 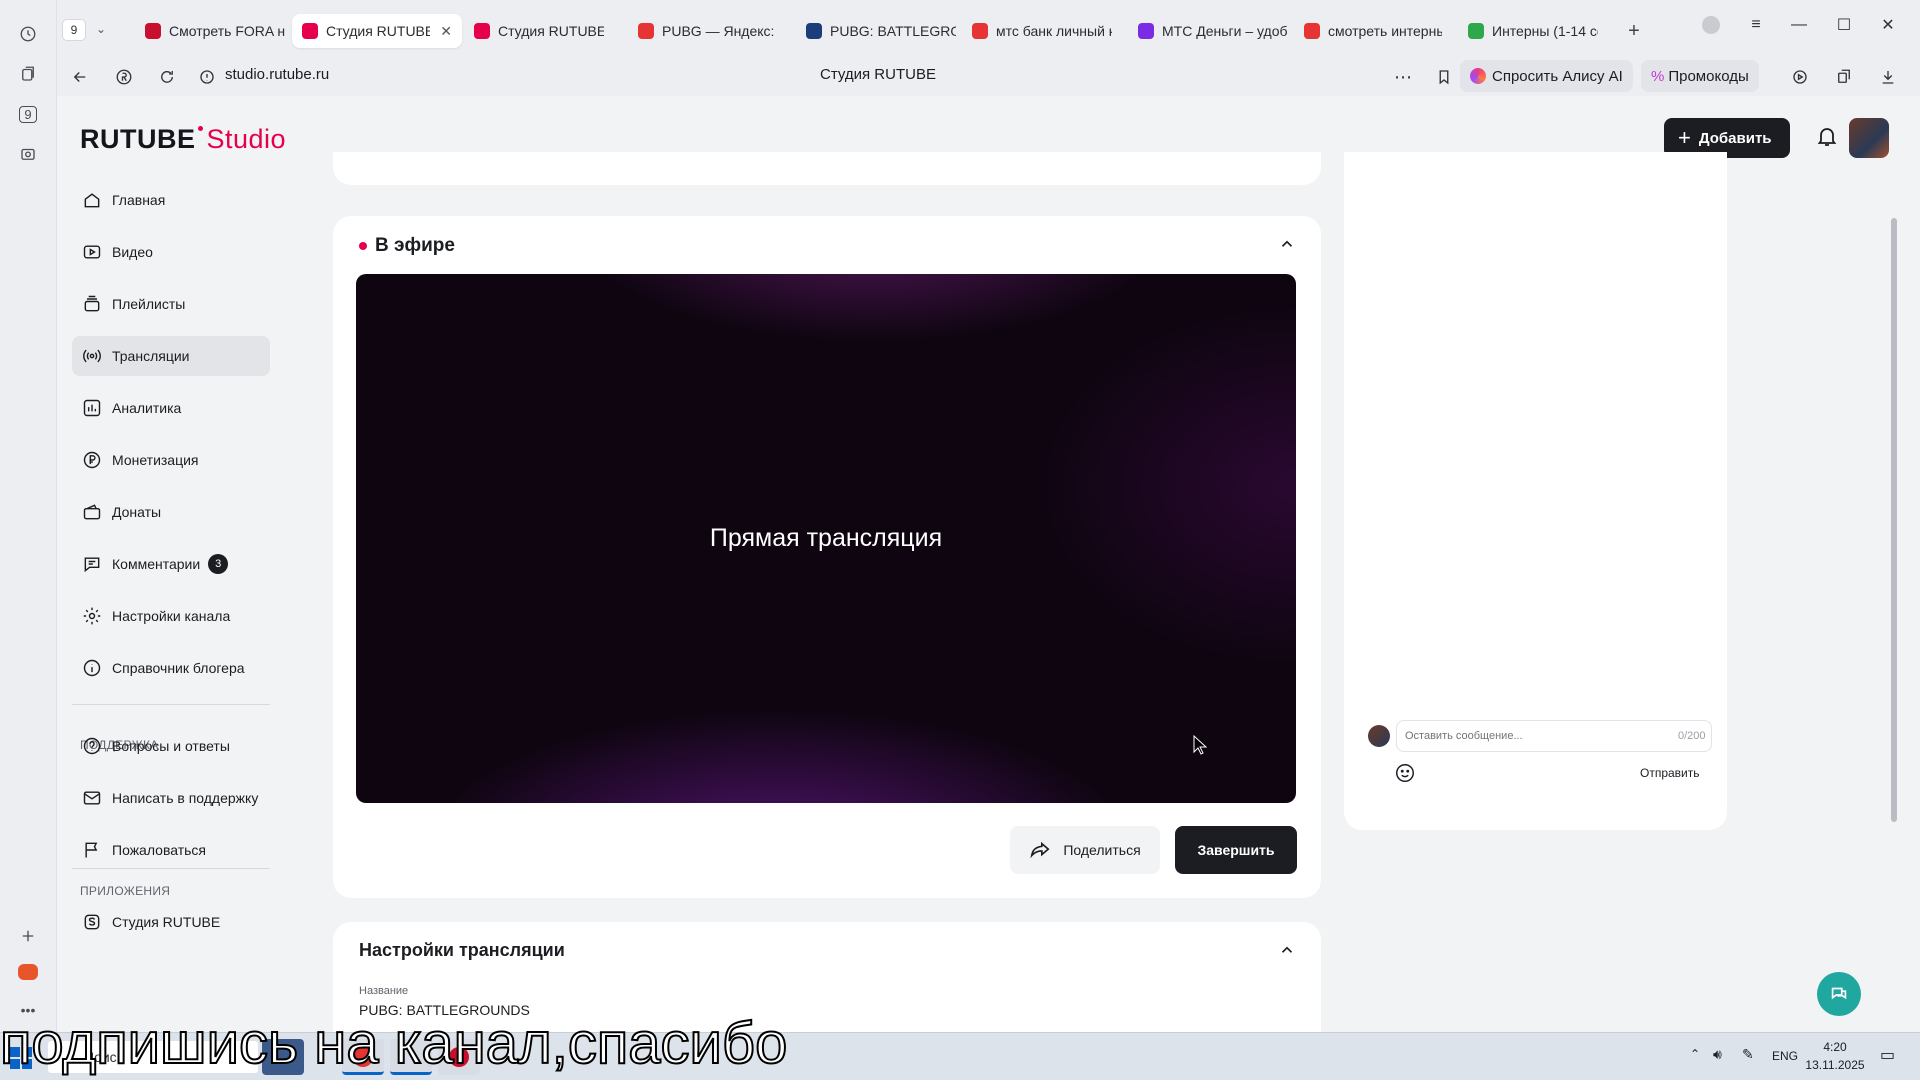 What do you see at coordinates (151, 356) in the screenshot?
I see `sidebar-item-label: Трансляции` at bounding box center [151, 356].